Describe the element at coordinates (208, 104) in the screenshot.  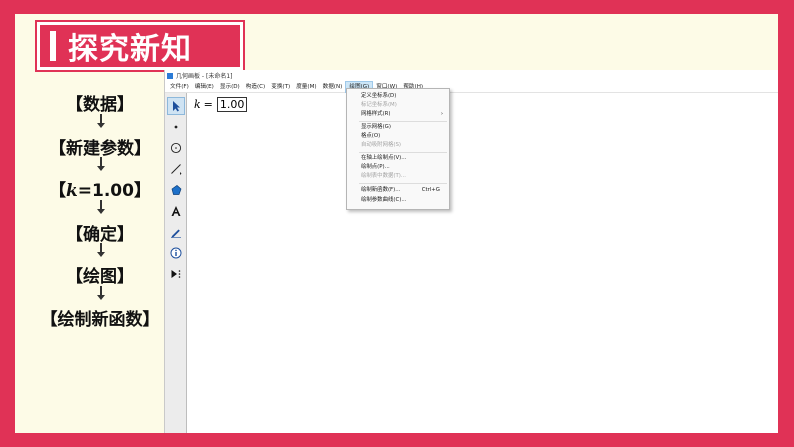
I see `parameter-equals: =` at that location.